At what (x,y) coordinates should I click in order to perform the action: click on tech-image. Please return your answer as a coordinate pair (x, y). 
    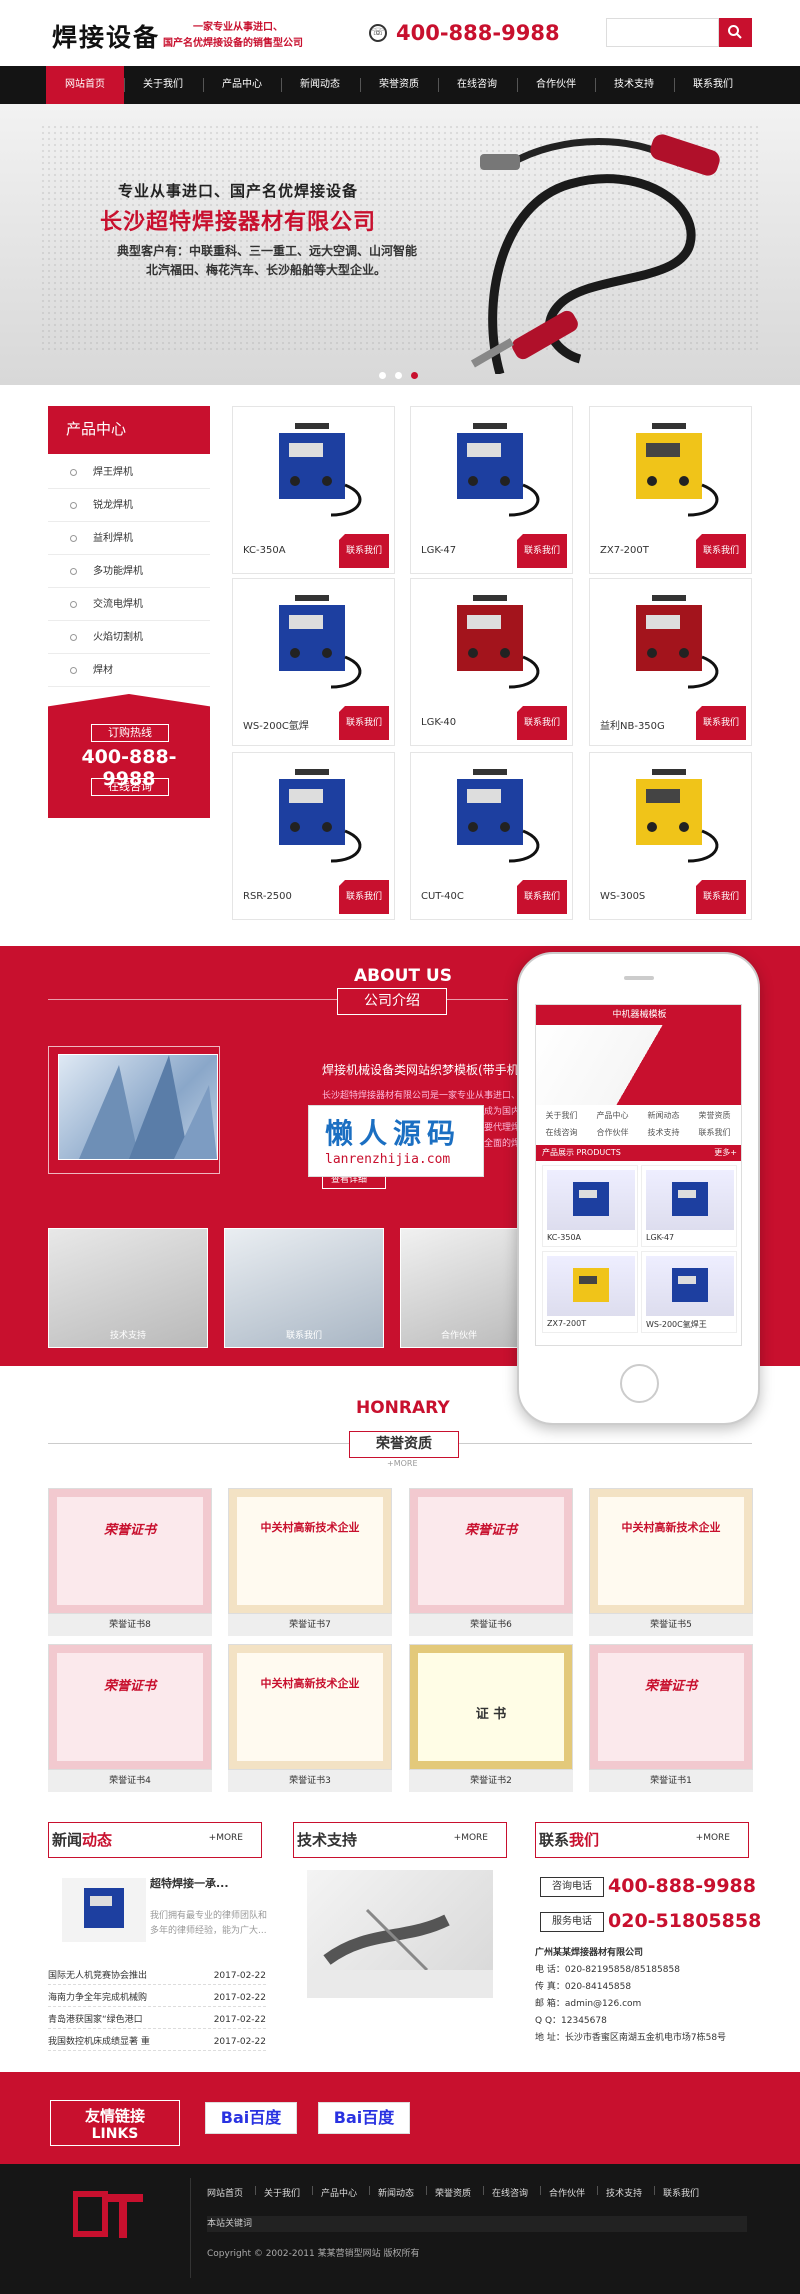
    Looking at the image, I should click on (400, 1934).